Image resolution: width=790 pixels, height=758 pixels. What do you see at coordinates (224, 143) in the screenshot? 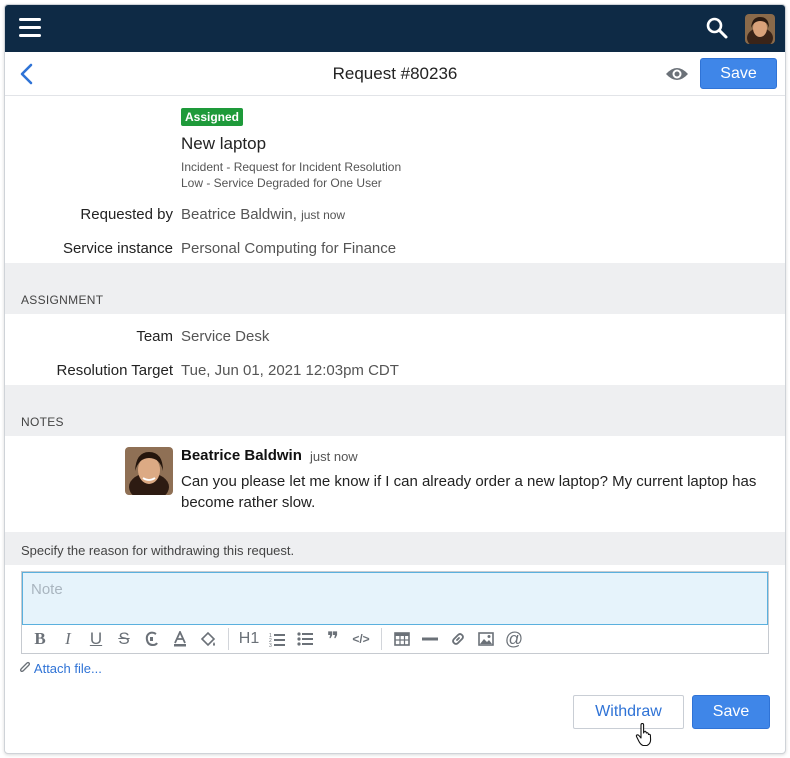
I see `request-subject: New laptop` at bounding box center [224, 143].